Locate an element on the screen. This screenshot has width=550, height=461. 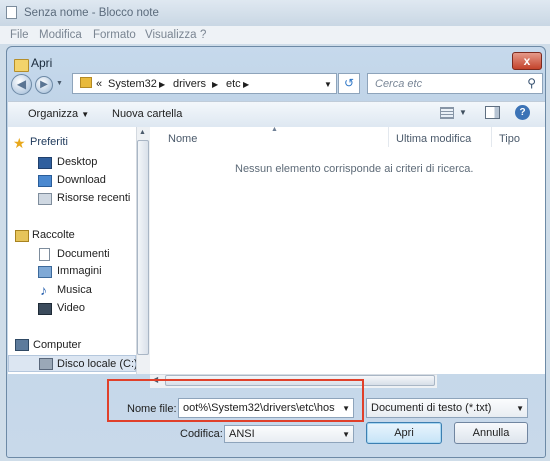
address-bar: « System32 ▶ drivers ▶ etc ▶ ▼ is located at coordinates (204, 83).